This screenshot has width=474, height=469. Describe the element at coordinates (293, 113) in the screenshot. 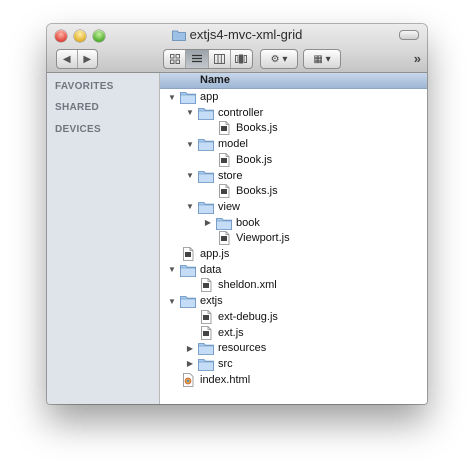

I see `list-item: ▼ controller` at that location.